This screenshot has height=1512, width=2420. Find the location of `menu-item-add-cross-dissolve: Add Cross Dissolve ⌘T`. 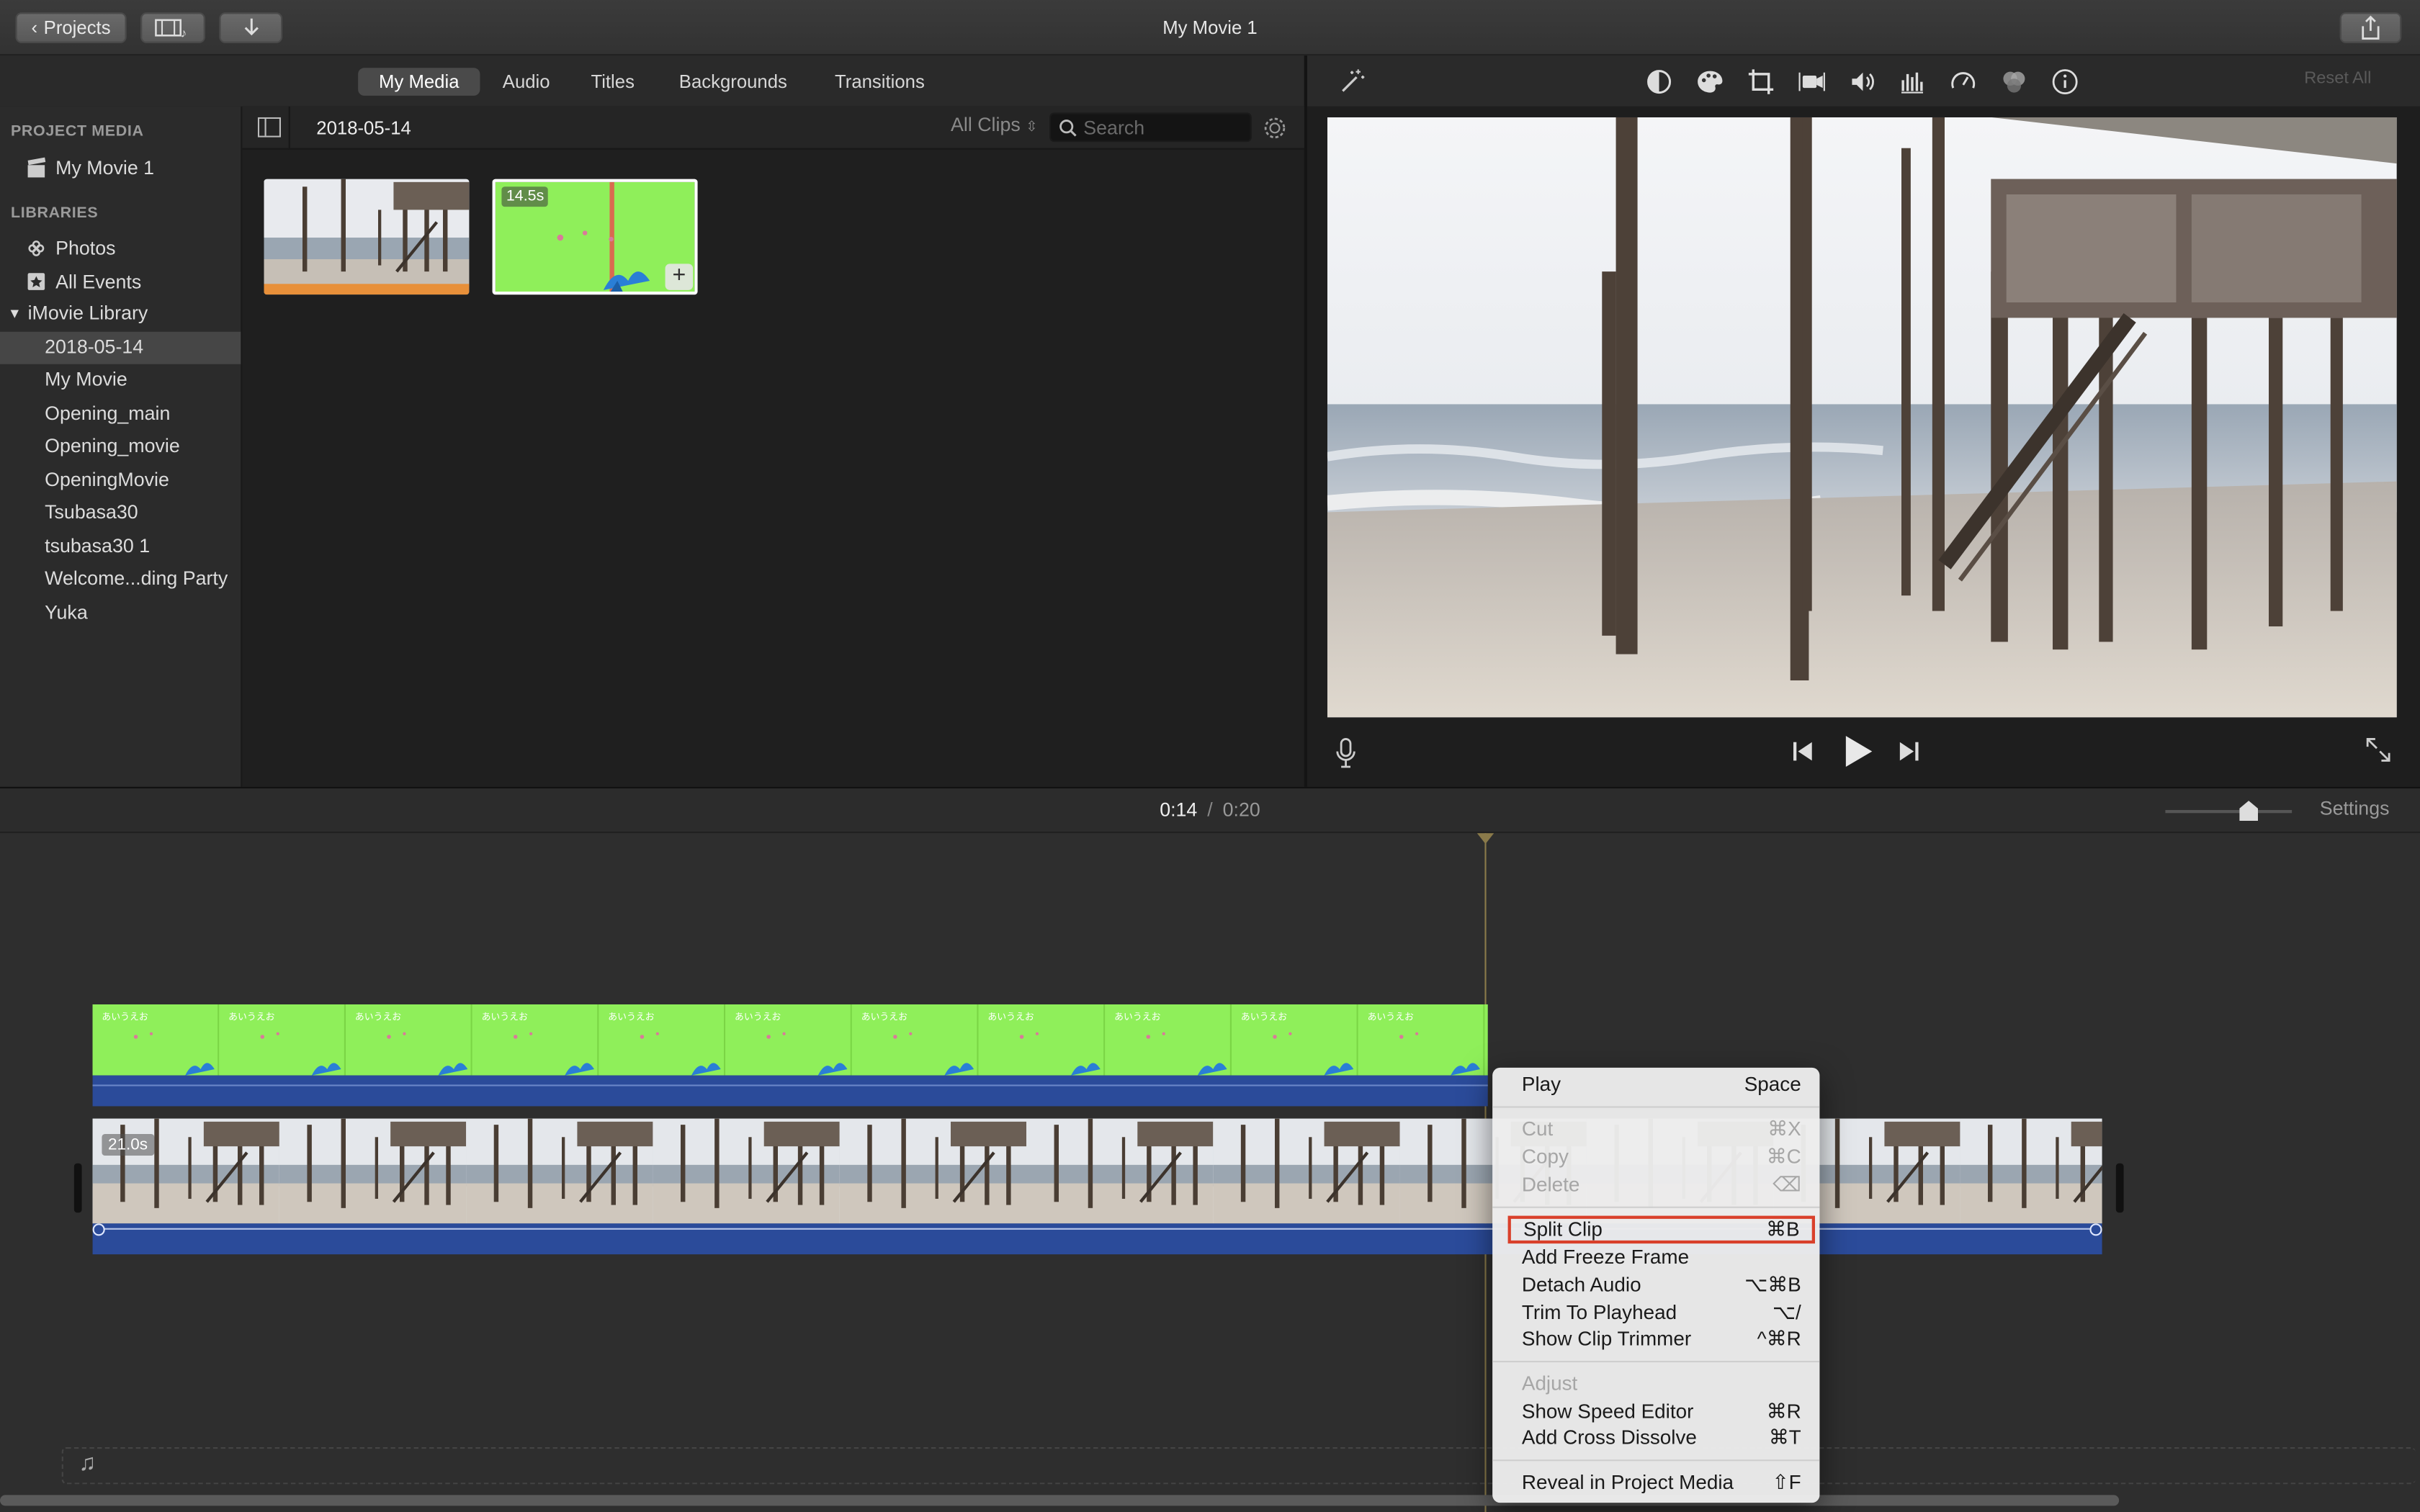

menu-item-add-cross-dissolve: Add Cross Dissolve ⌘T is located at coordinates (1655, 1438).